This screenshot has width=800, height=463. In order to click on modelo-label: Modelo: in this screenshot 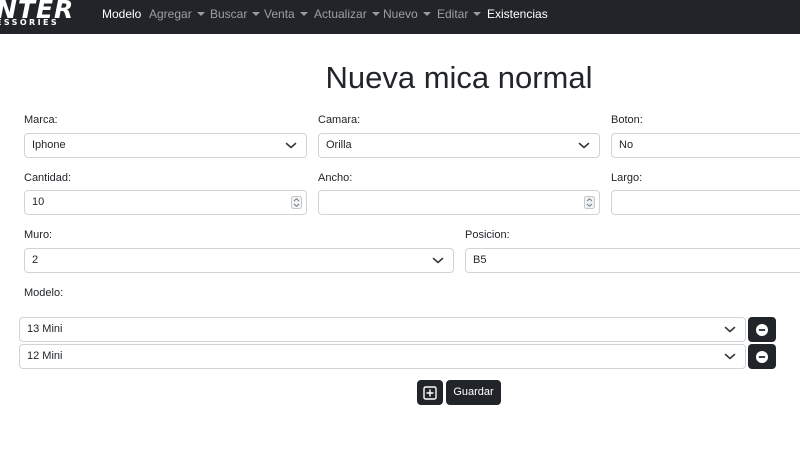, I will do `click(44, 293)`.